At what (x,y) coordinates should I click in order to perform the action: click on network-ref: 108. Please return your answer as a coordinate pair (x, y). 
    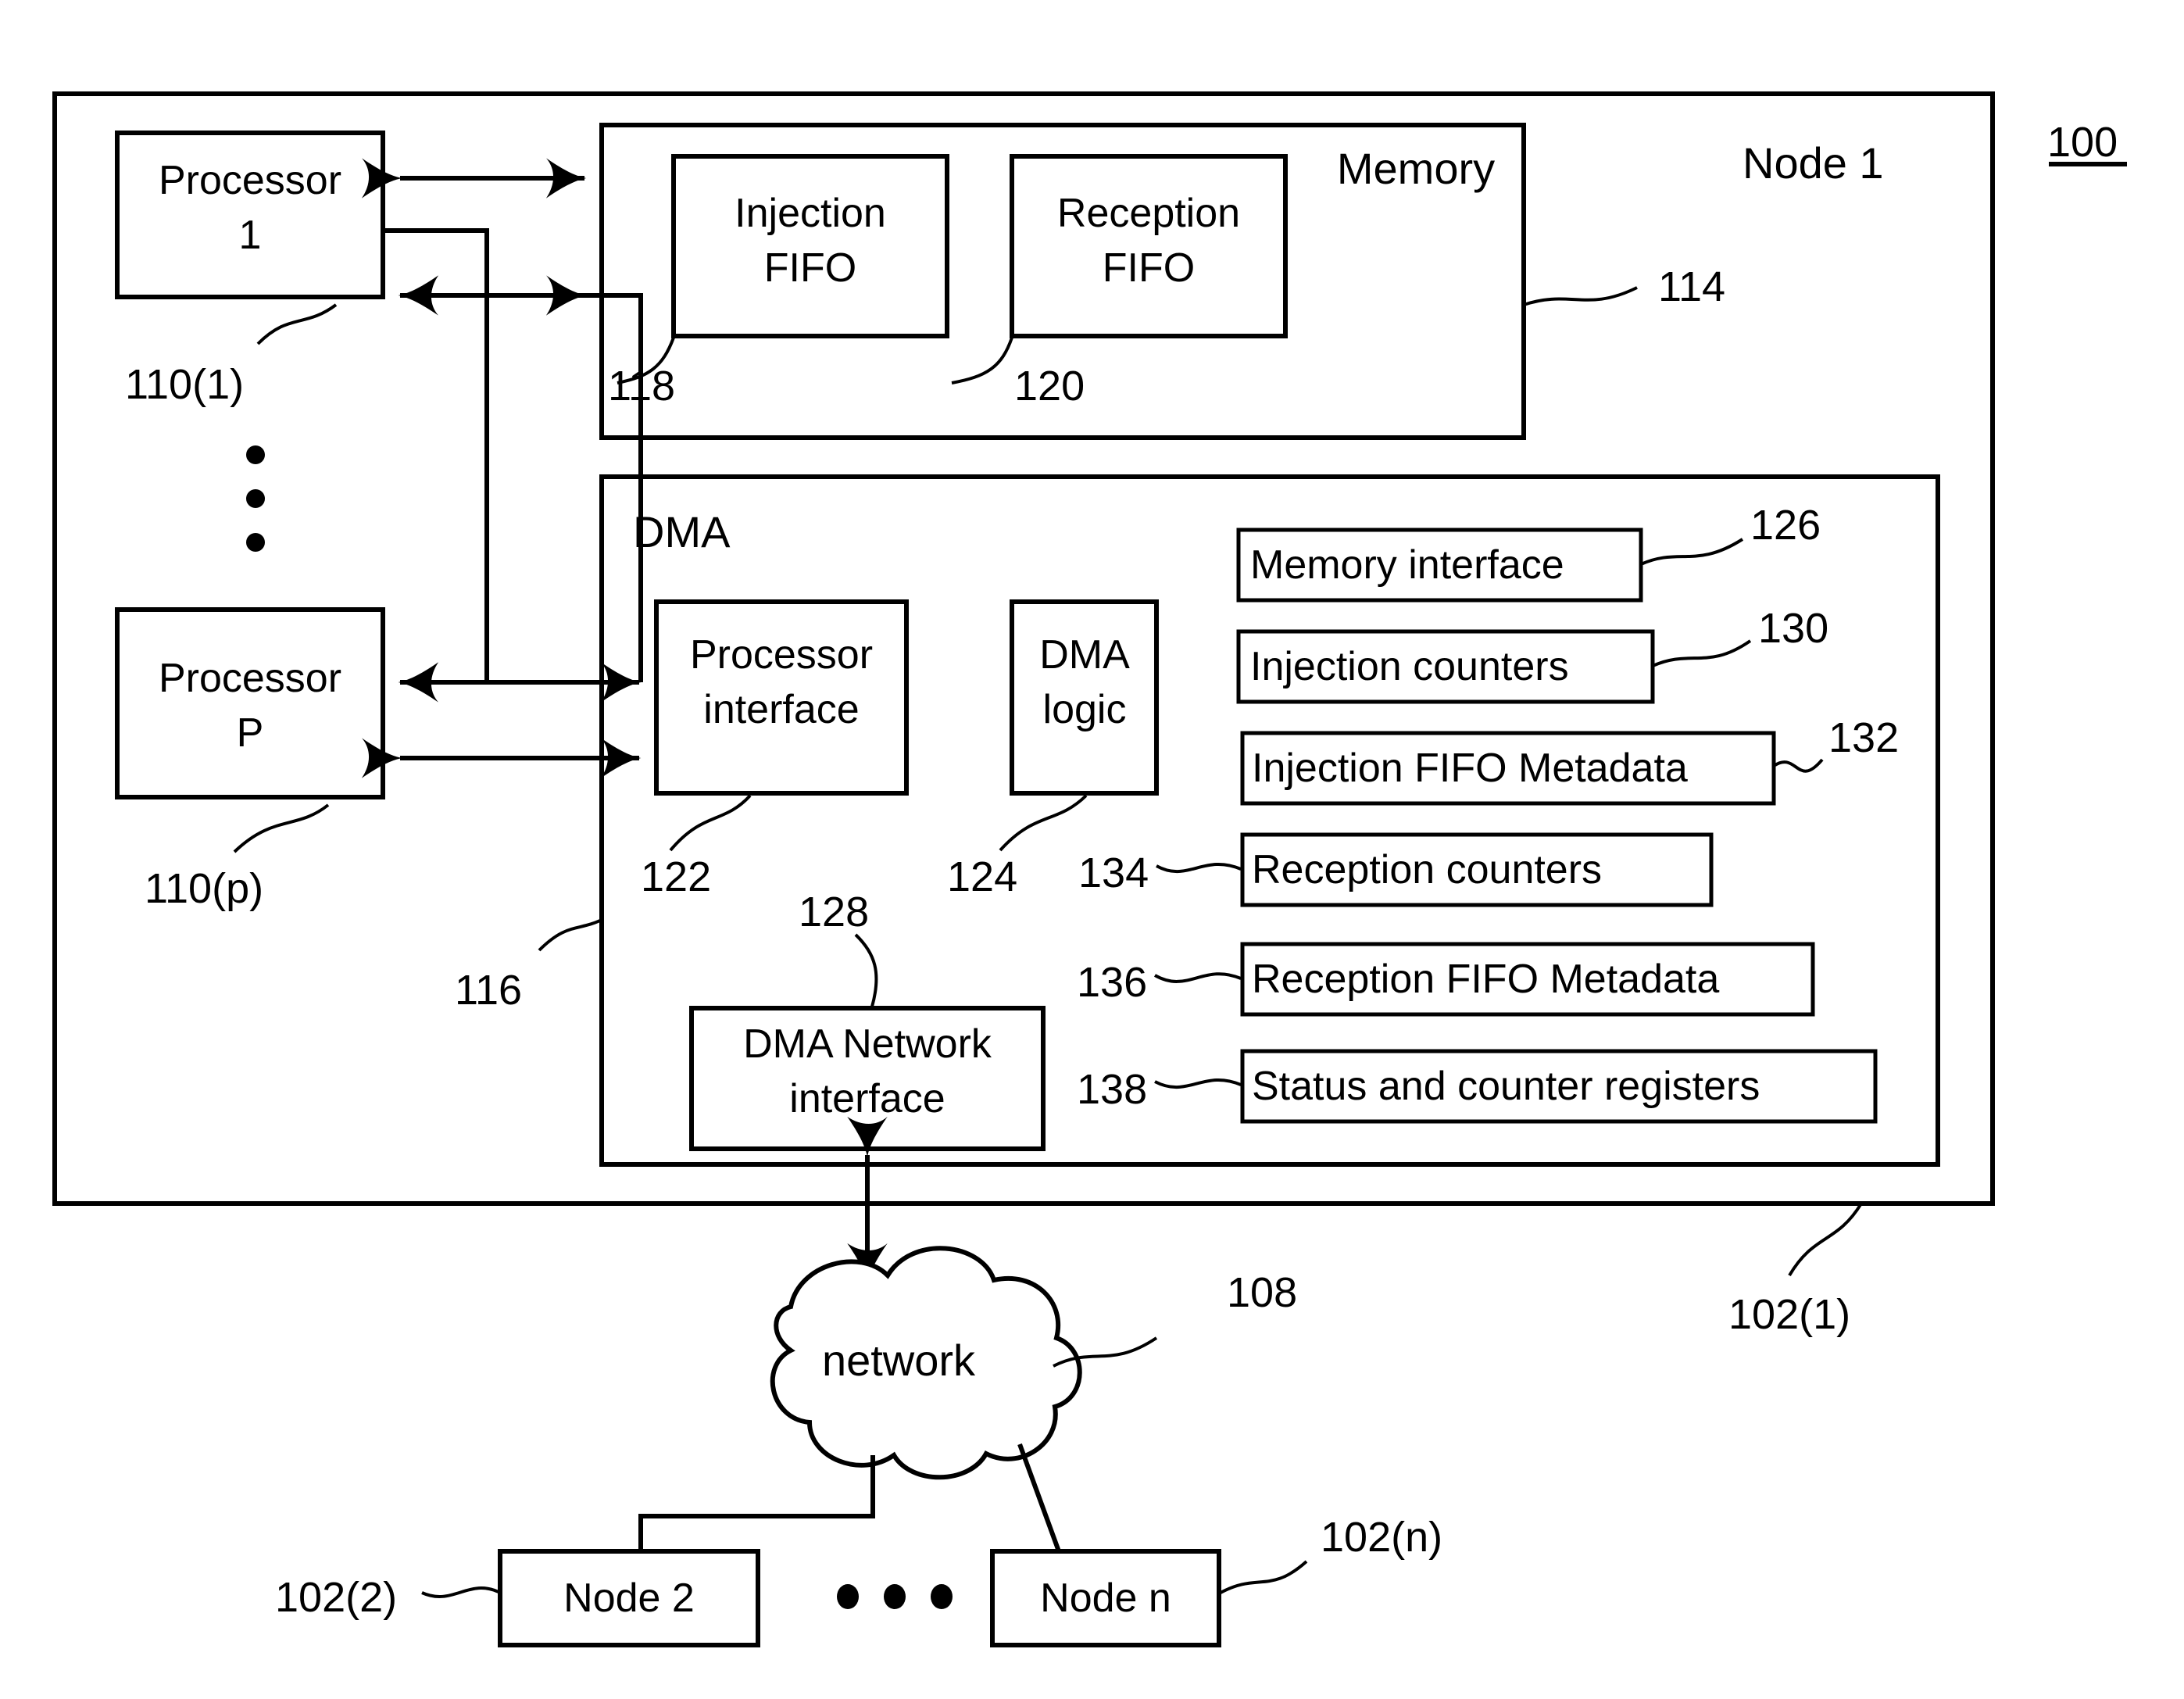
    Looking at the image, I should click on (1262, 1292).